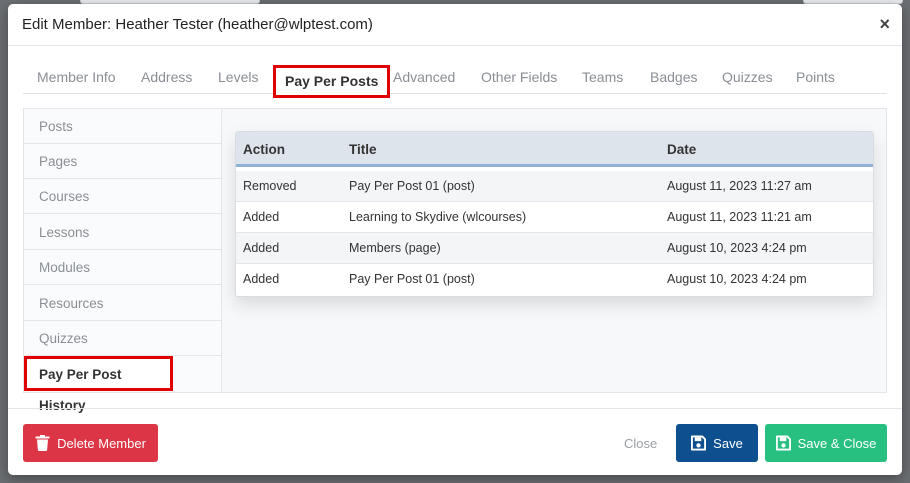 This screenshot has width=910, height=483. Describe the element at coordinates (122, 232) in the screenshot. I see `sidebar-item-lessons: Lessons` at that location.